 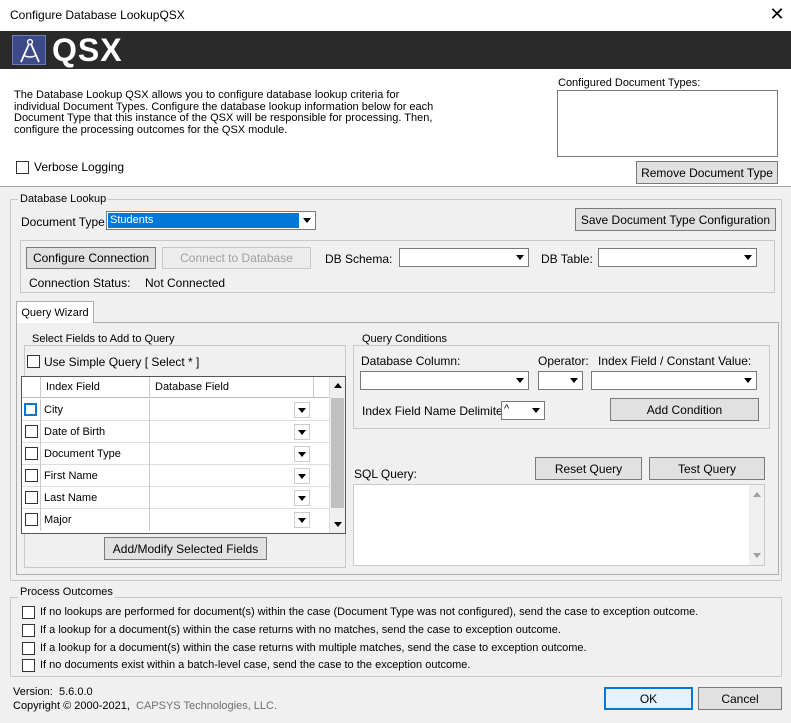 What do you see at coordinates (675, 219) in the screenshot?
I see `save-doc-type-config-button: Save Document Type Configuration` at bounding box center [675, 219].